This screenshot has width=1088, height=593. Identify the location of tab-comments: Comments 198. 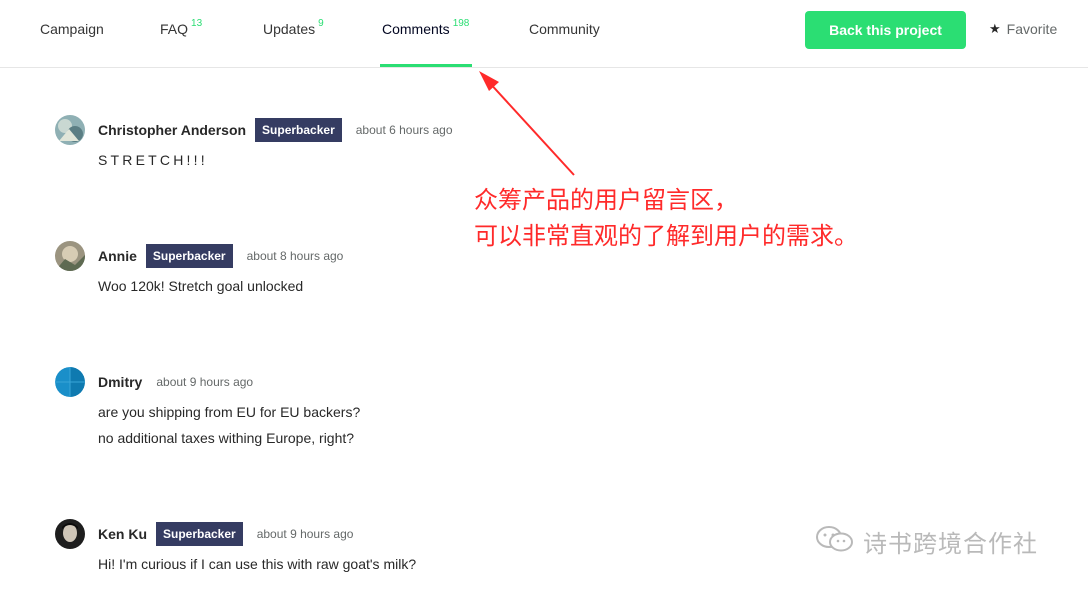
(426, 27).